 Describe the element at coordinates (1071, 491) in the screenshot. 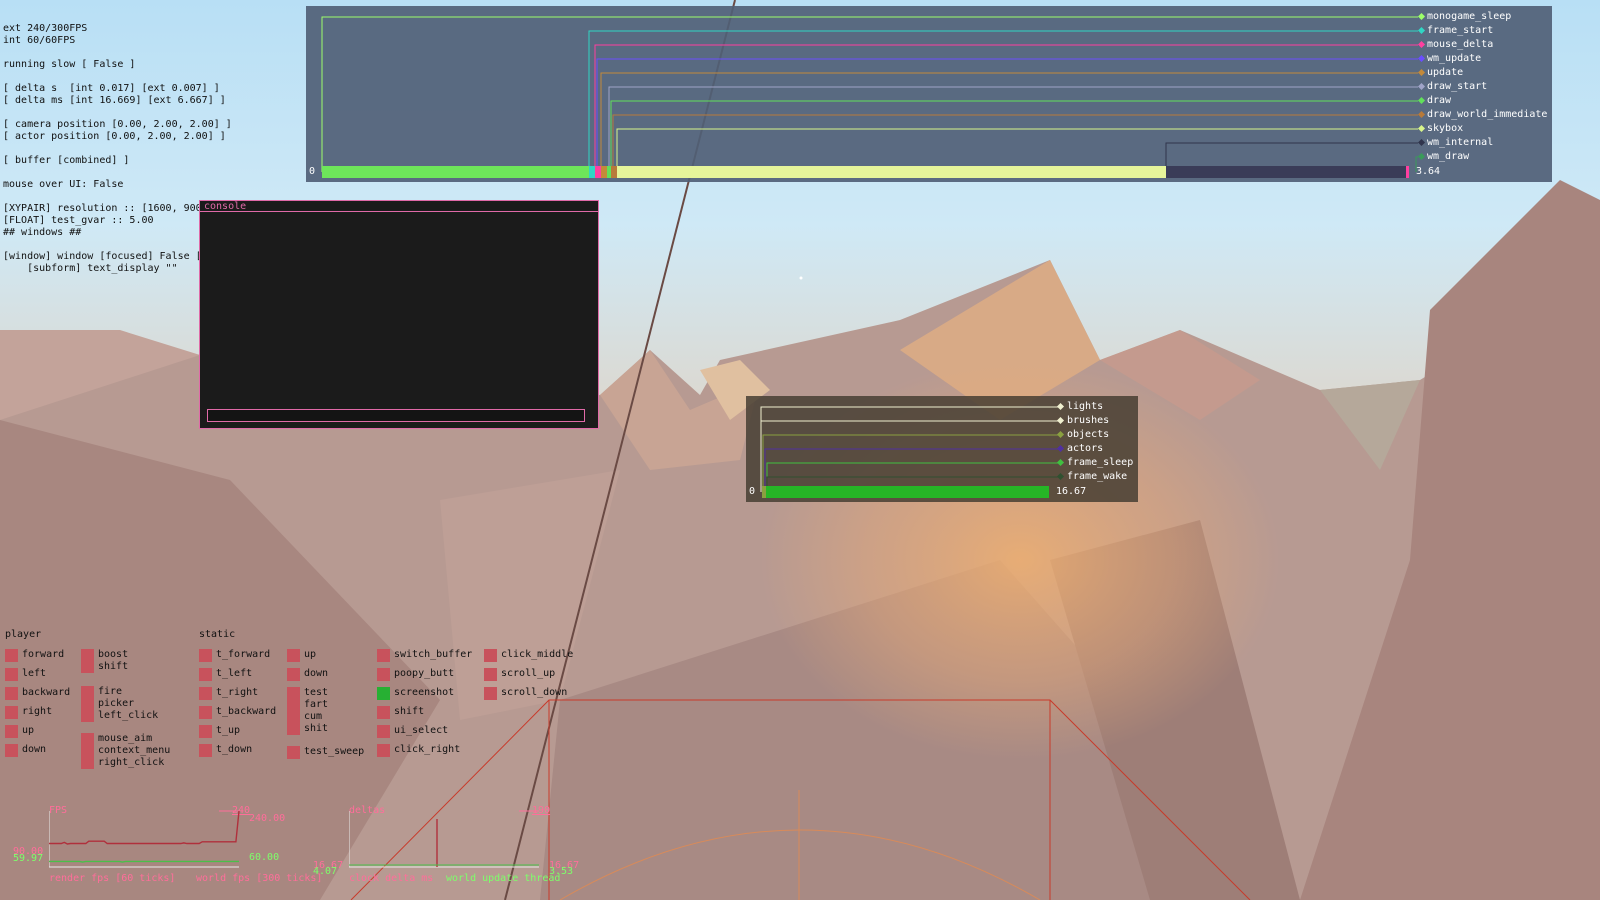

I see `world-profiler-total-value: 16.67` at that location.